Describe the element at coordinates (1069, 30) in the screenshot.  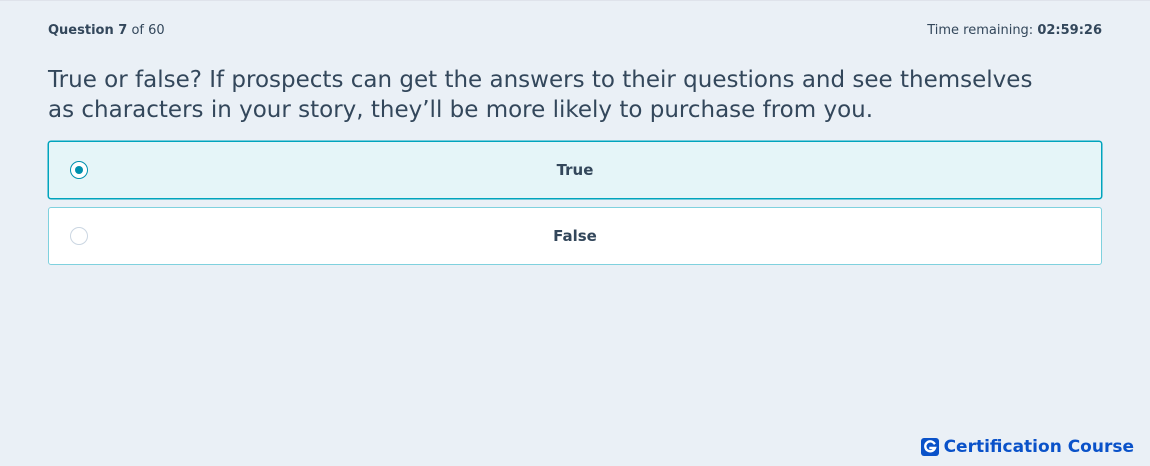
I see `time-remaining-value: 02:59:26` at that location.